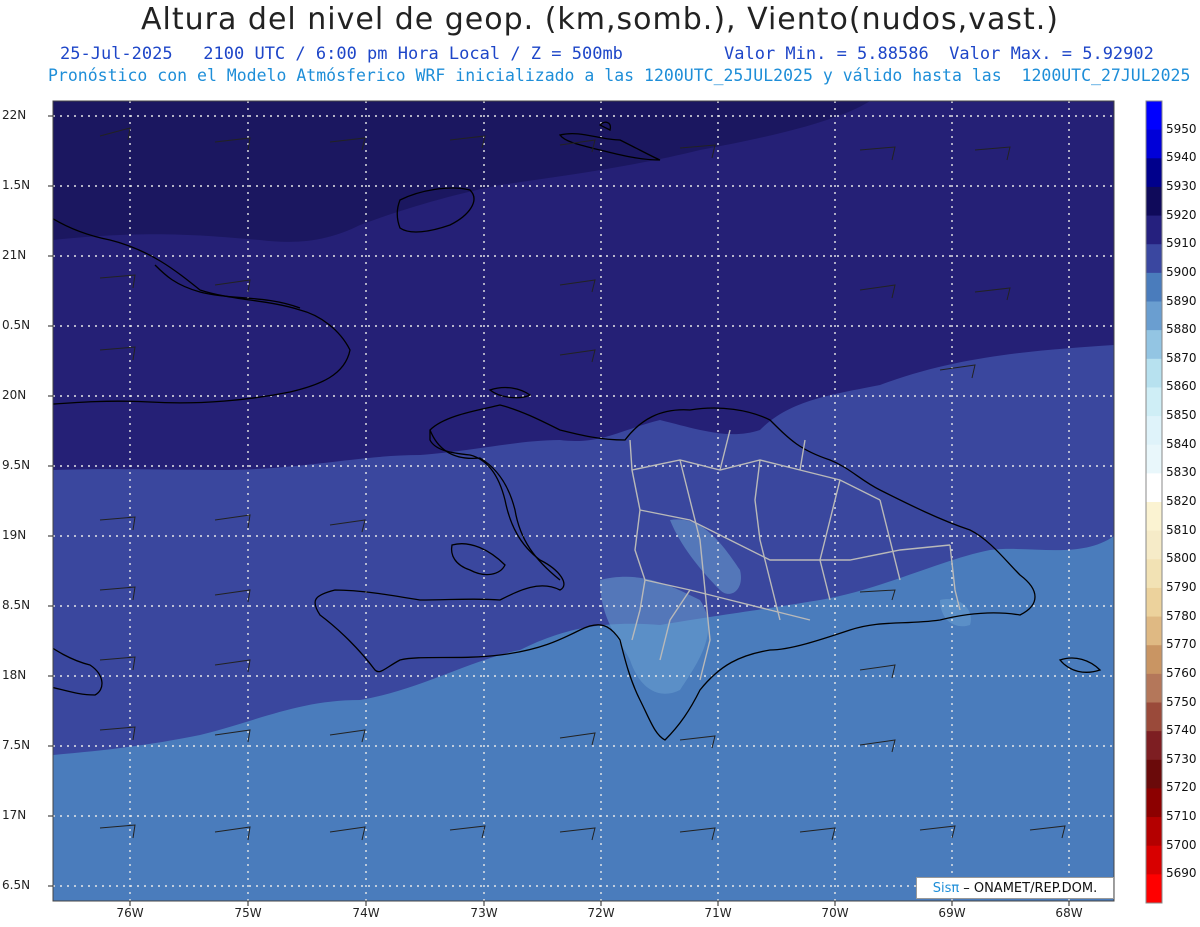  I want to click on colorbar-label: 5930, so click(1181, 185).